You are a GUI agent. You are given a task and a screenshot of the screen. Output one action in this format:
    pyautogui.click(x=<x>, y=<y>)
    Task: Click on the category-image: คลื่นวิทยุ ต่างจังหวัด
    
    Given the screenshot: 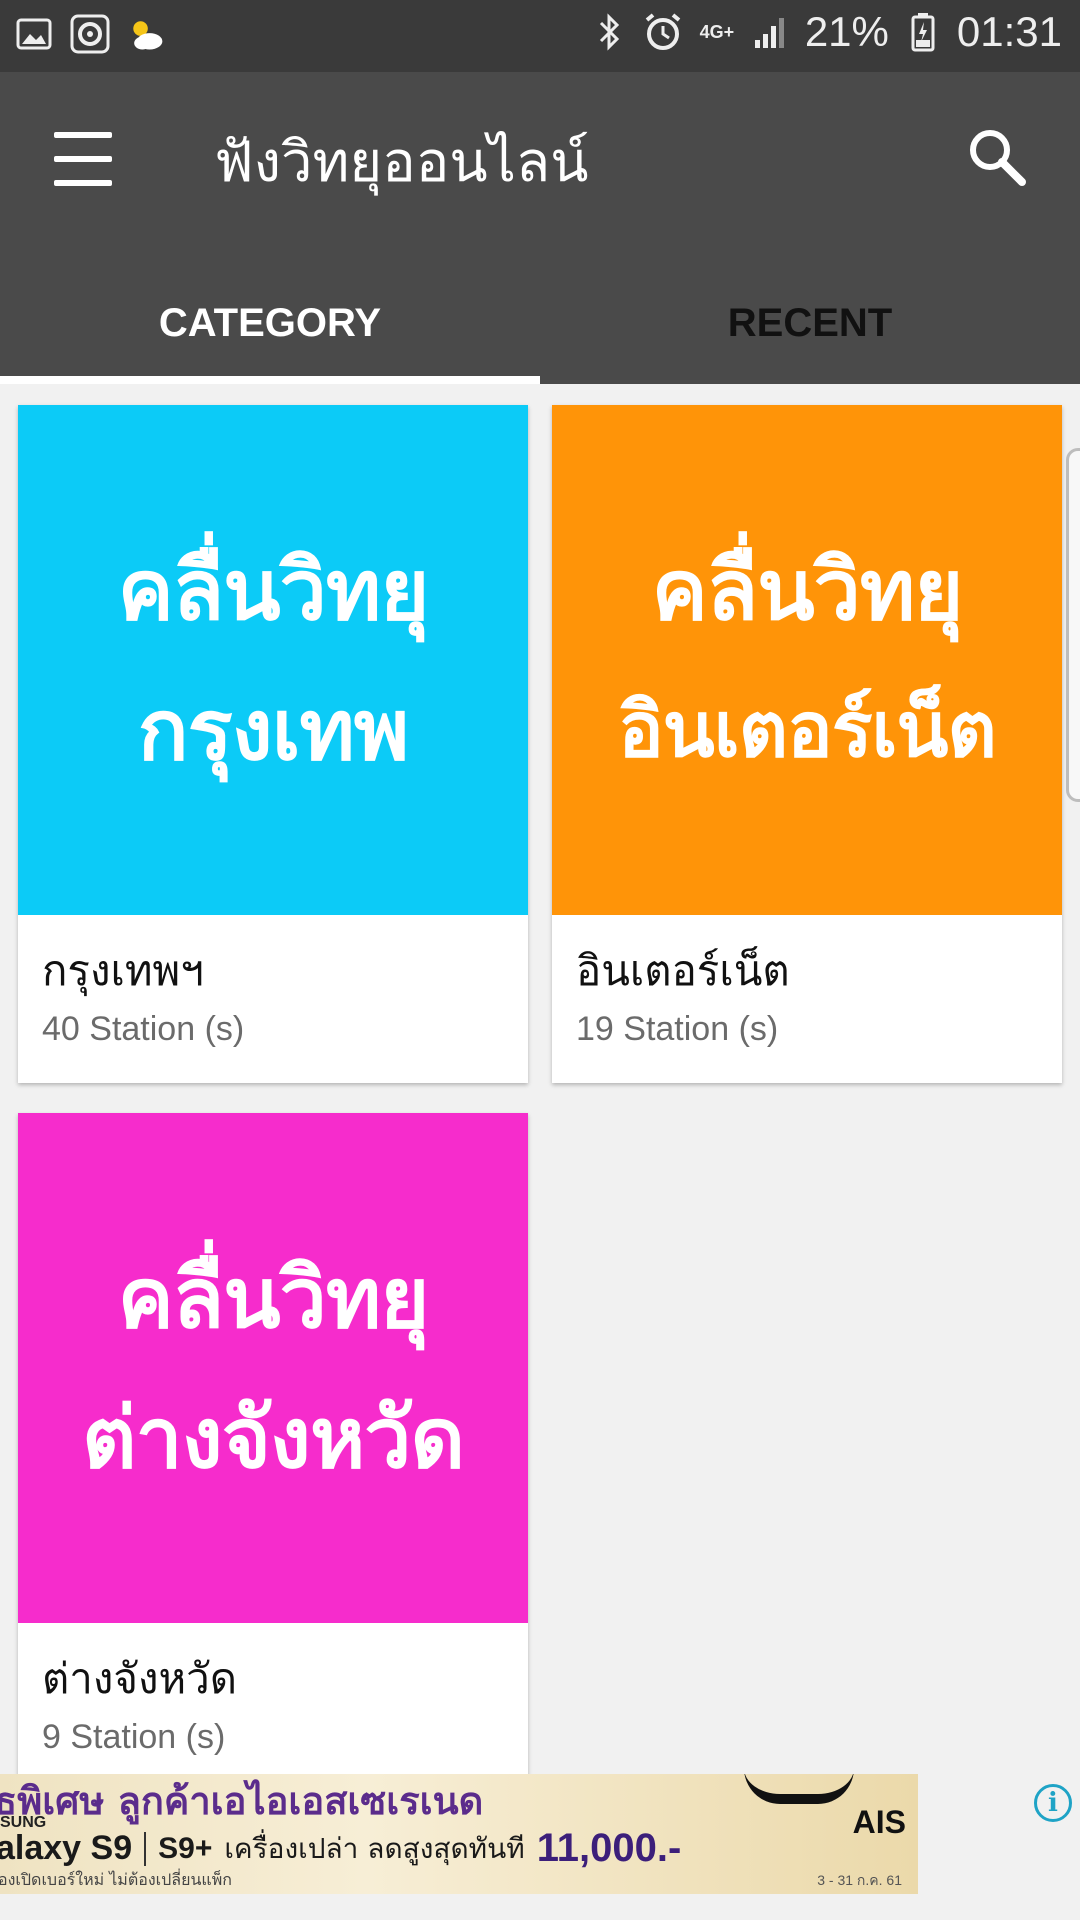 What is the action you would take?
    pyautogui.click(x=273, y=1368)
    